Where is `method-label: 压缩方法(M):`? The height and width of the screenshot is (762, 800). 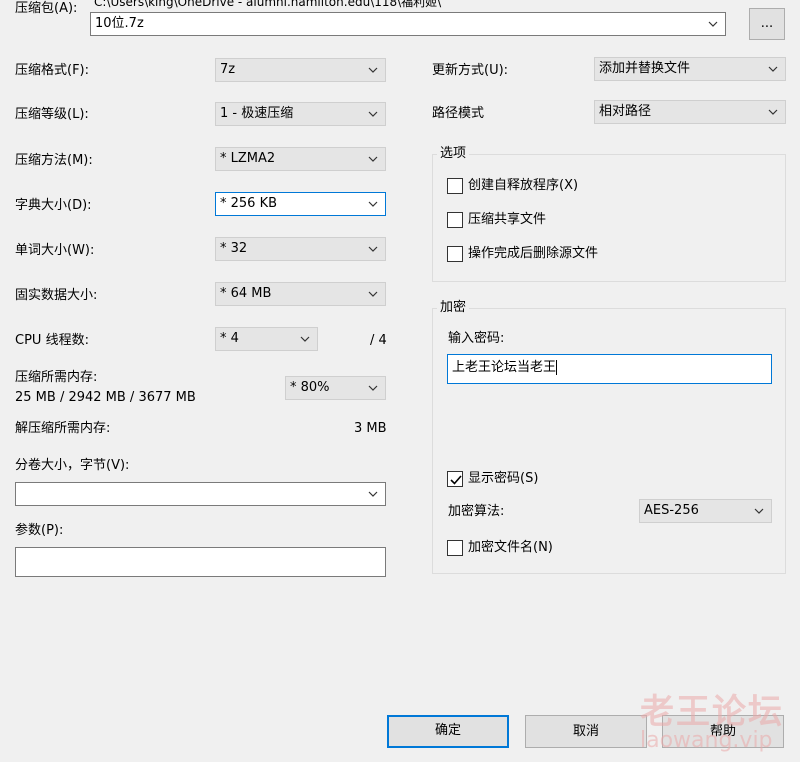 method-label: 压缩方法(M): is located at coordinates (54, 160).